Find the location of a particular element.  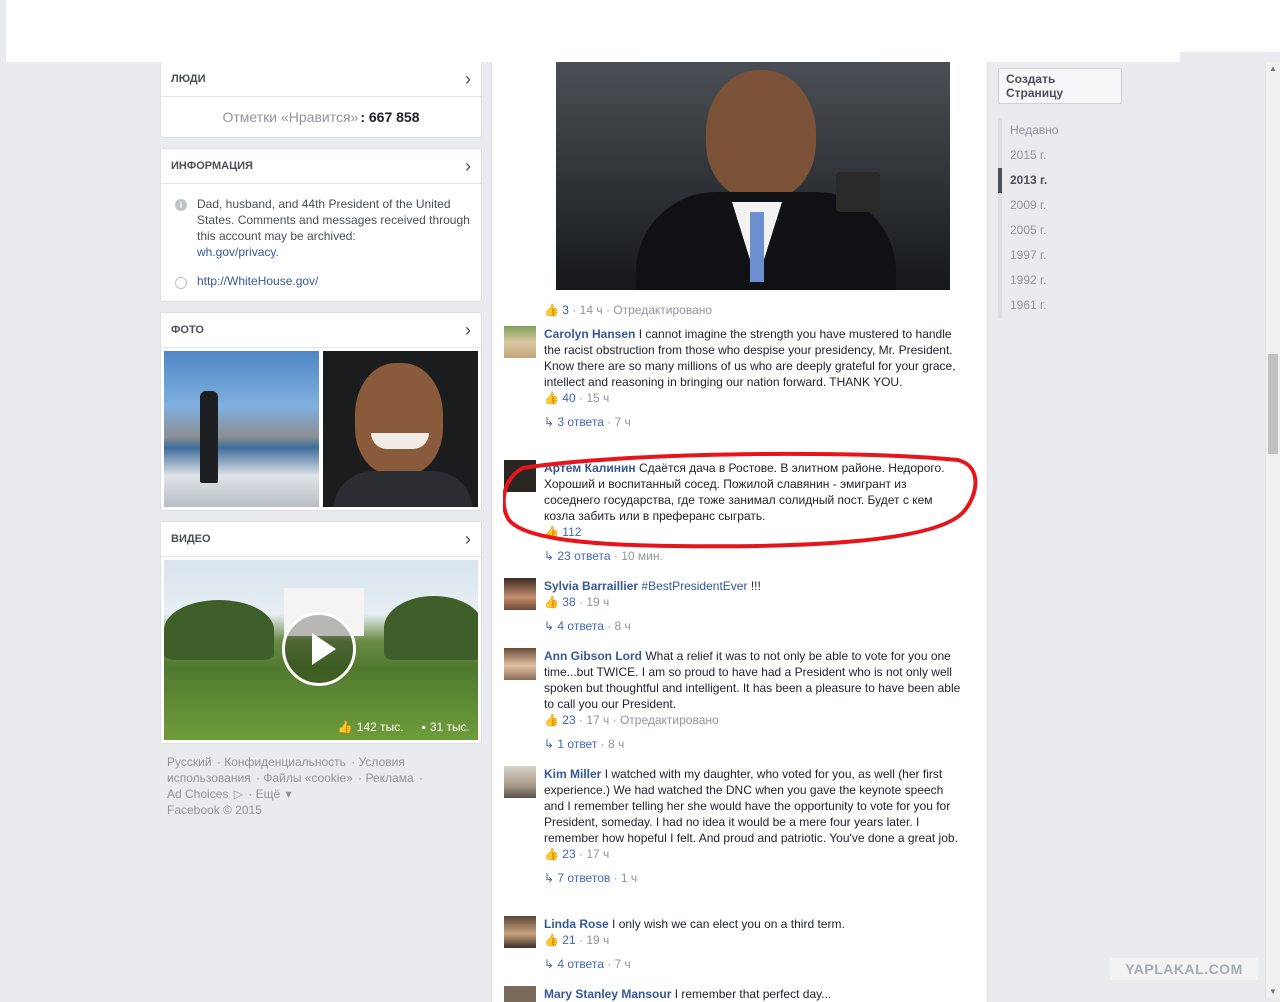

replies-link: 1 ответ is located at coordinates (577, 744).